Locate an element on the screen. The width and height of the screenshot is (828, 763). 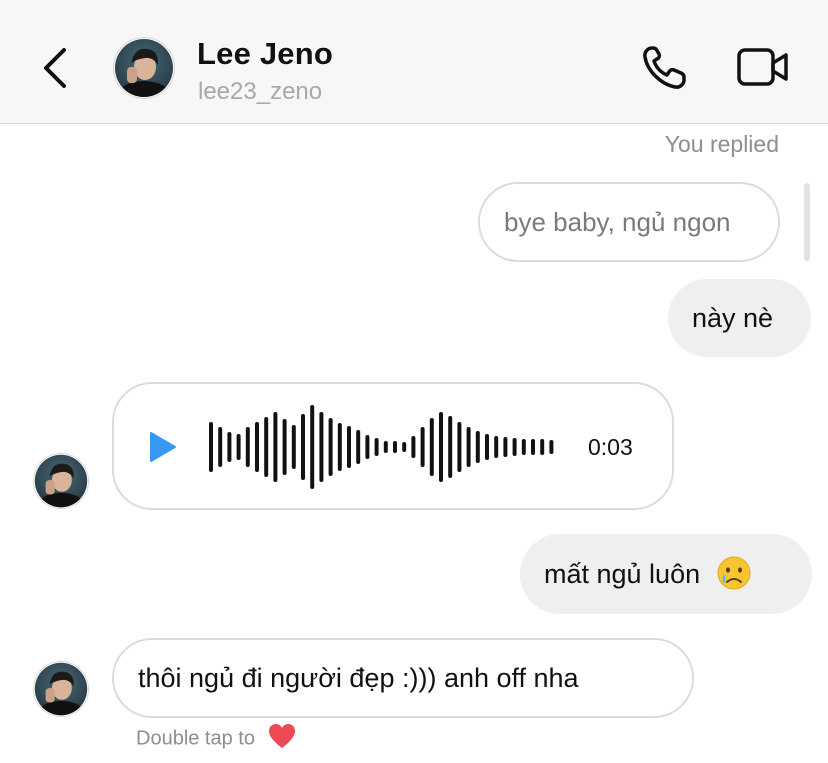
double-tap-hint: Double tap to is located at coordinates (216, 737).